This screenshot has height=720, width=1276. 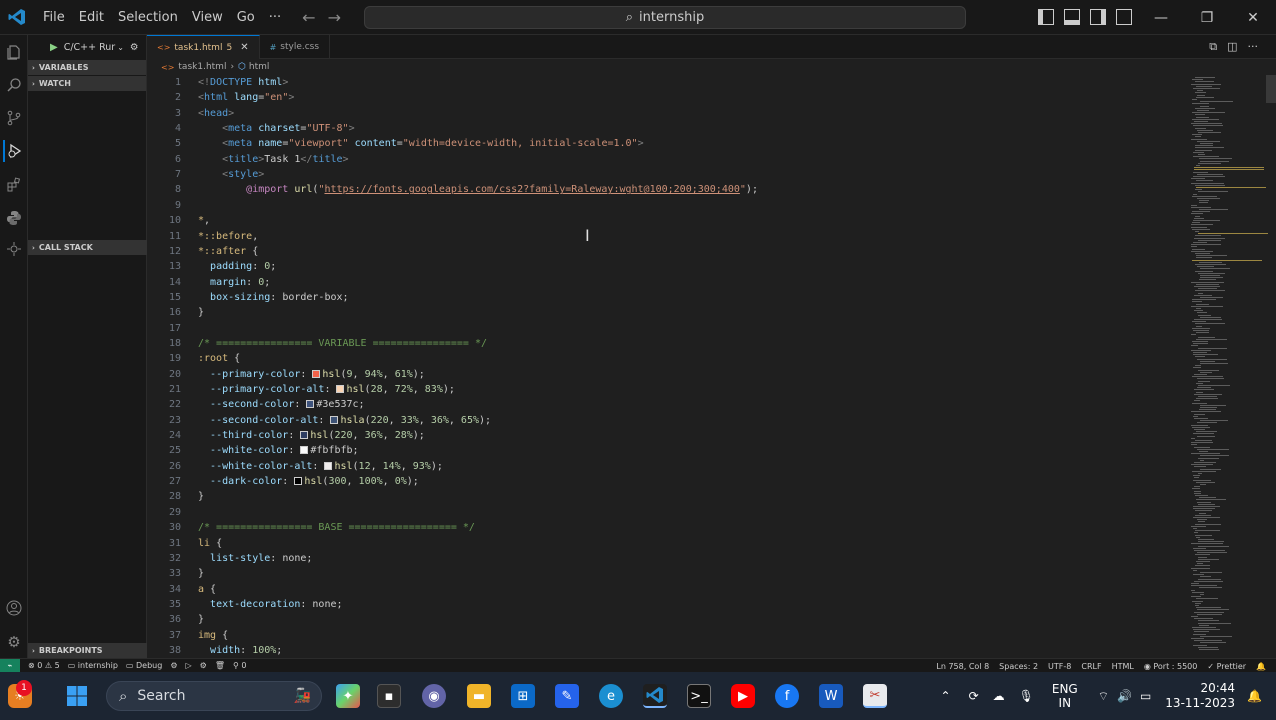 I want to click on minimize-icon: —, so click(x=1161, y=17).